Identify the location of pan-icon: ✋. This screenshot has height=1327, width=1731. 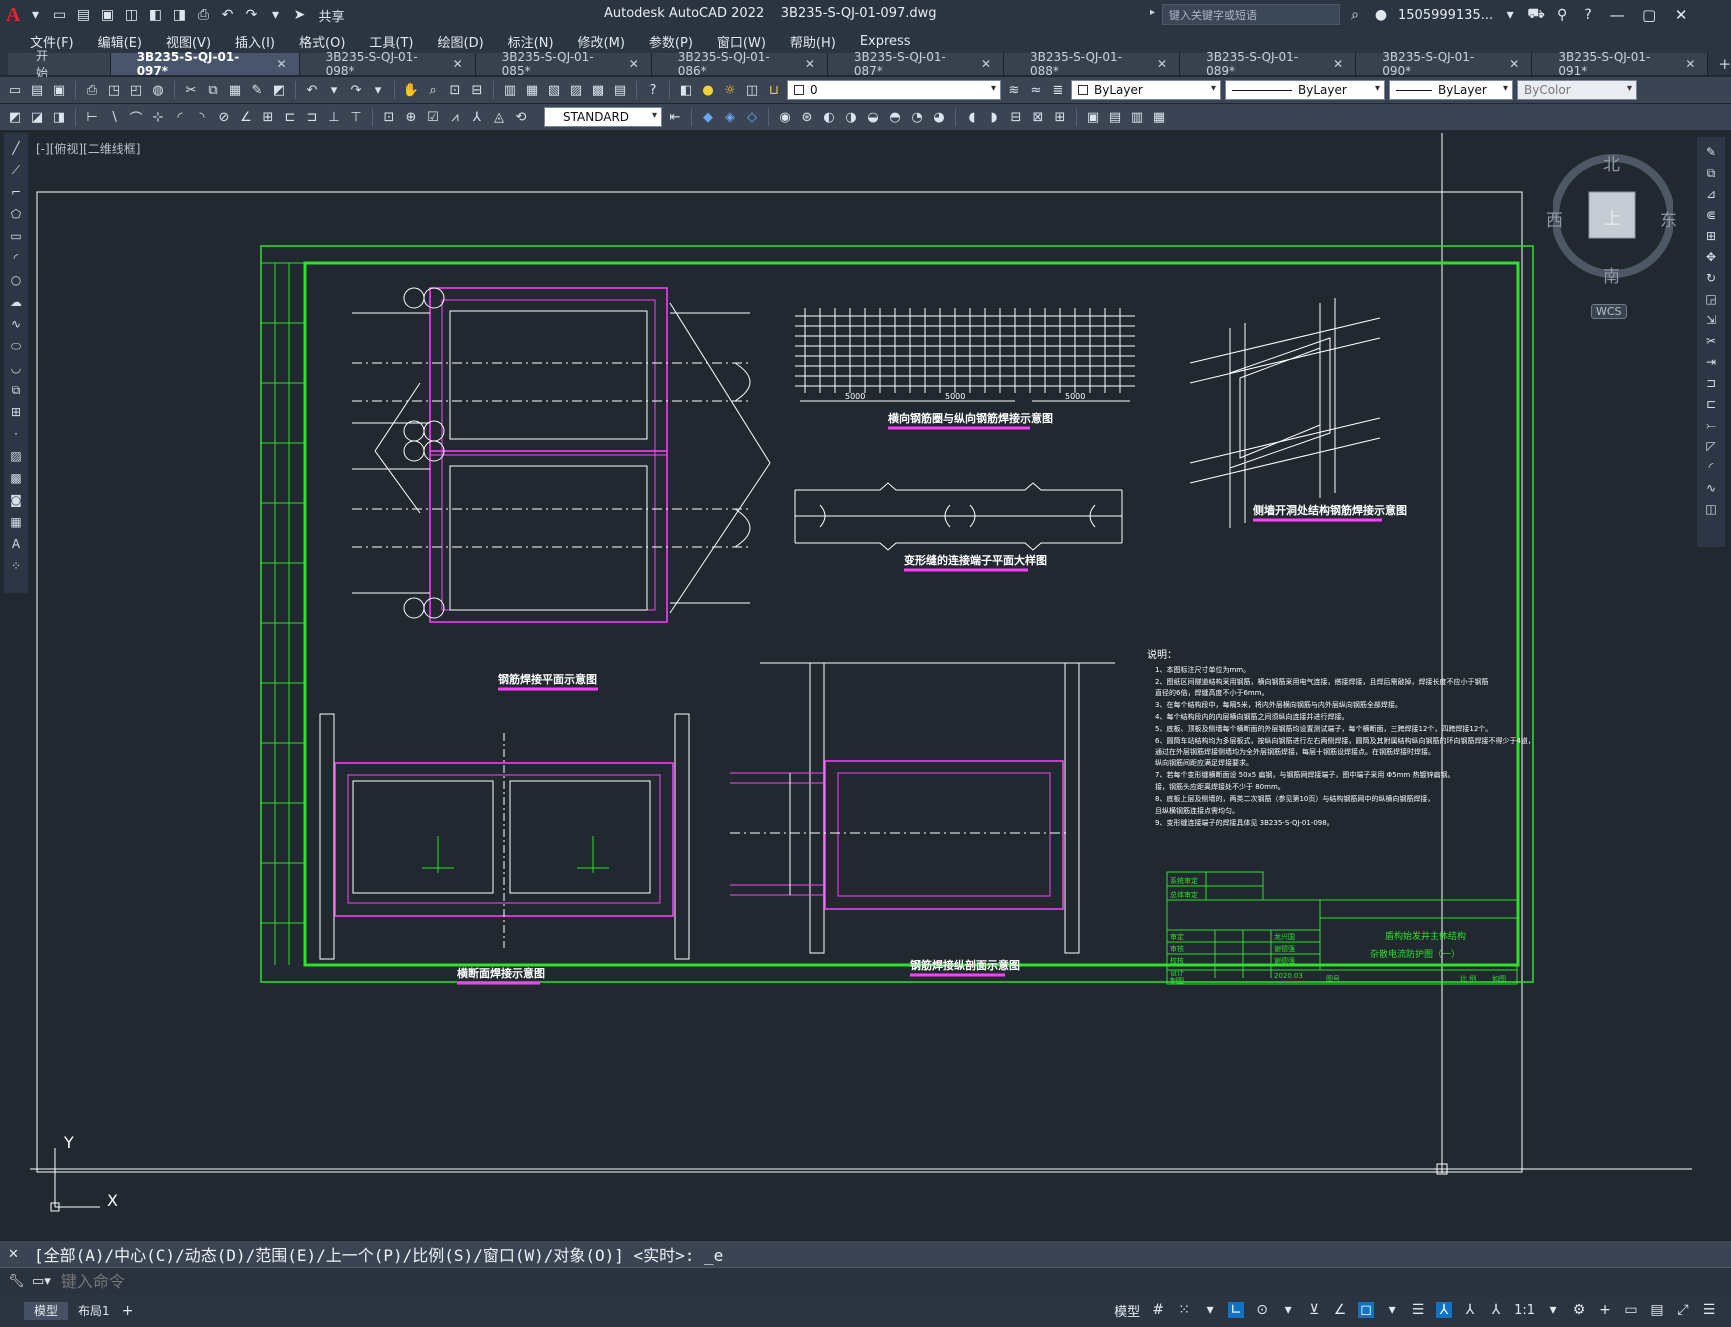
(411, 90).